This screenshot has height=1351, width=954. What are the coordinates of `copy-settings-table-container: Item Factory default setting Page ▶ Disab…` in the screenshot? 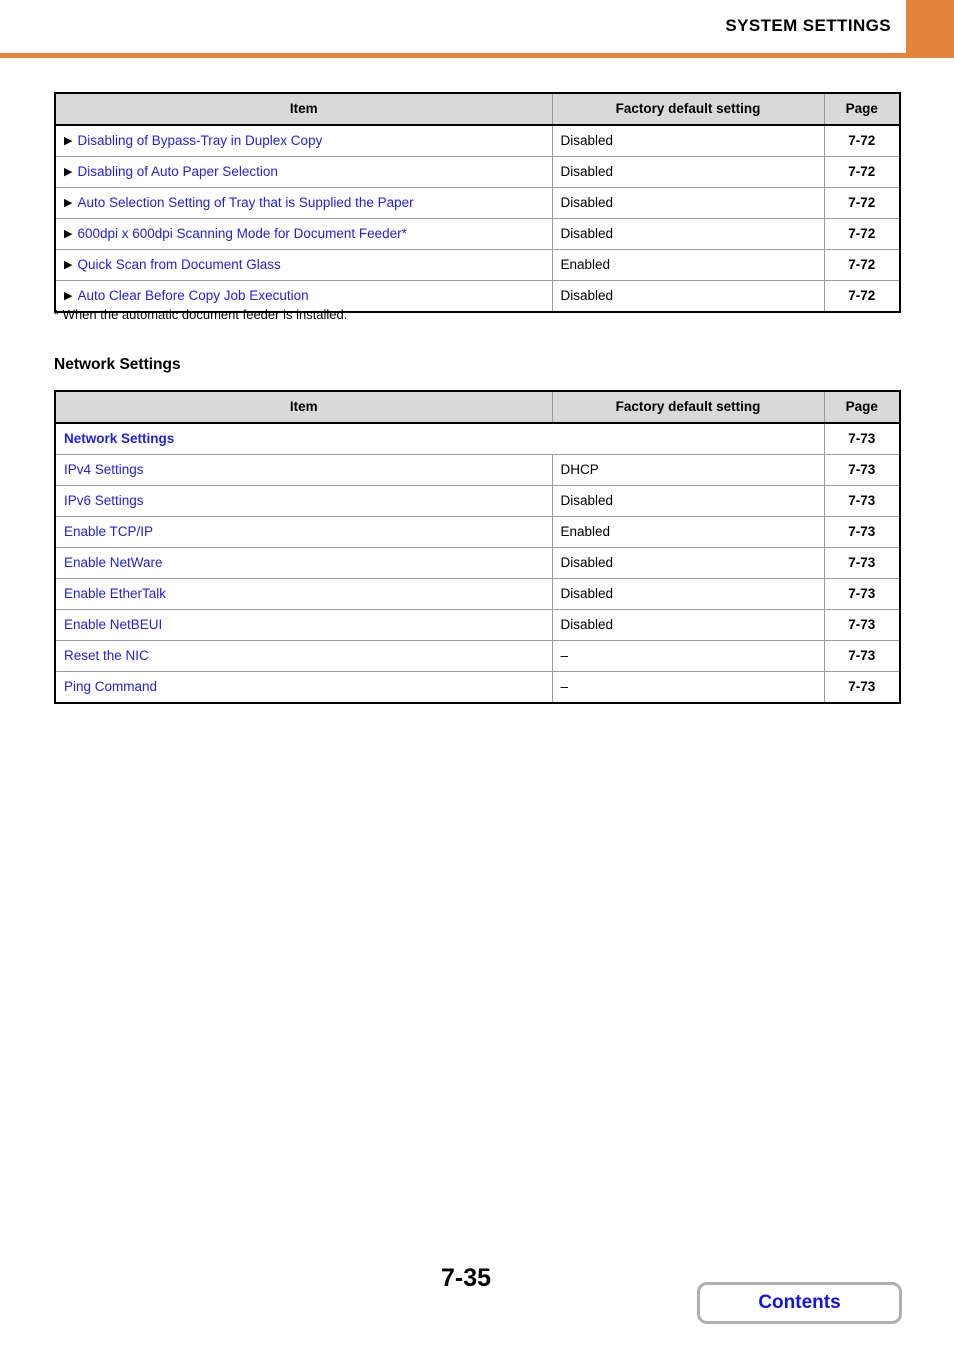 It's located at (477, 202).